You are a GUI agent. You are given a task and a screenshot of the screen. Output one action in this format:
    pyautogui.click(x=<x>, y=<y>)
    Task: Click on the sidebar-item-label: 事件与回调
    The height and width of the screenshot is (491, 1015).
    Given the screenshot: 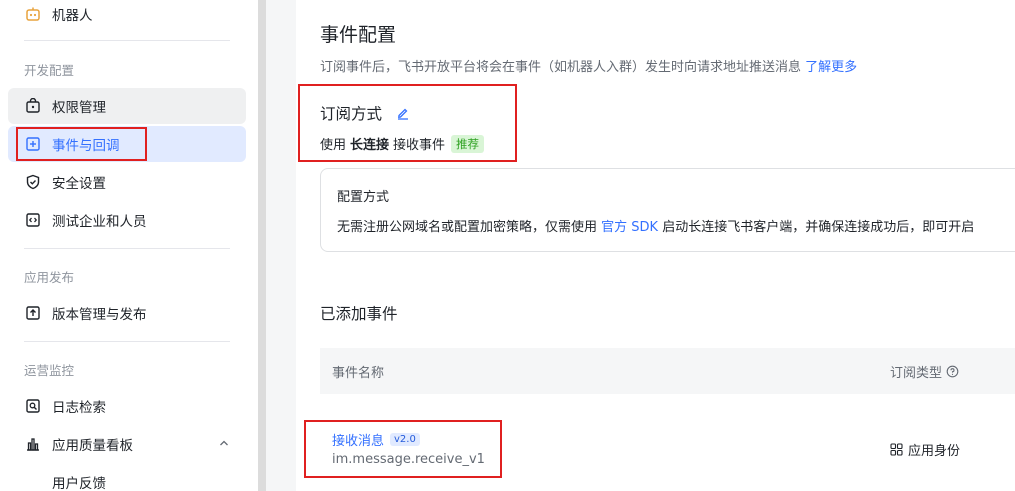 What is the action you would take?
    pyautogui.click(x=86, y=146)
    